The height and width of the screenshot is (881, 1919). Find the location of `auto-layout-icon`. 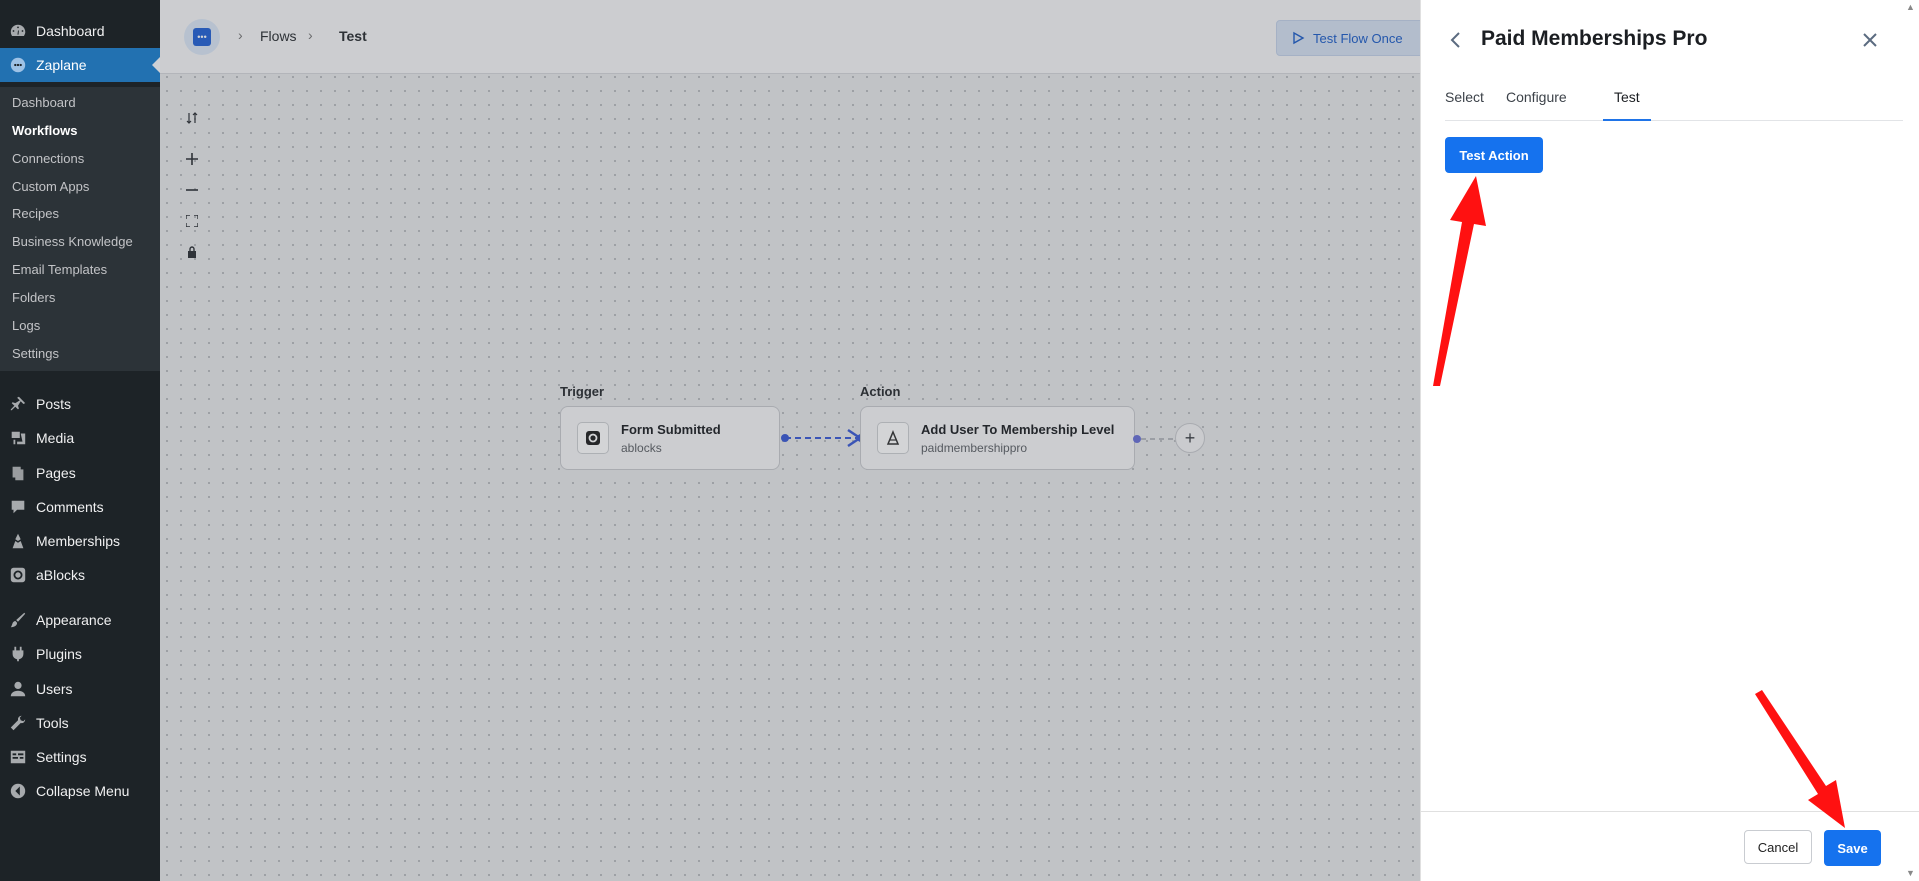

auto-layout-icon is located at coordinates (192, 118).